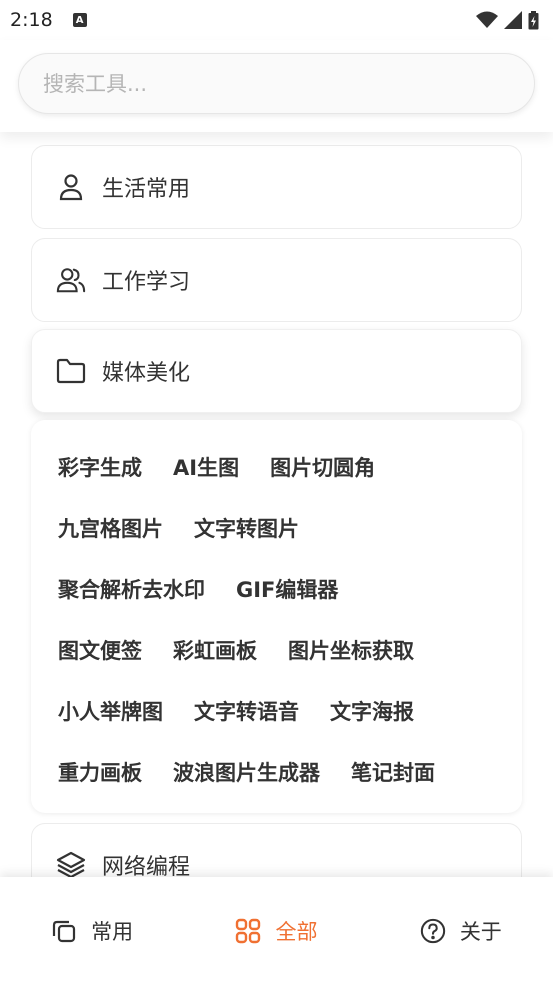 This screenshot has height=984, width=553. Describe the element at coordinates (287, 589) in the screenshot. I see `tool-item: GIF编辑器` at that location.